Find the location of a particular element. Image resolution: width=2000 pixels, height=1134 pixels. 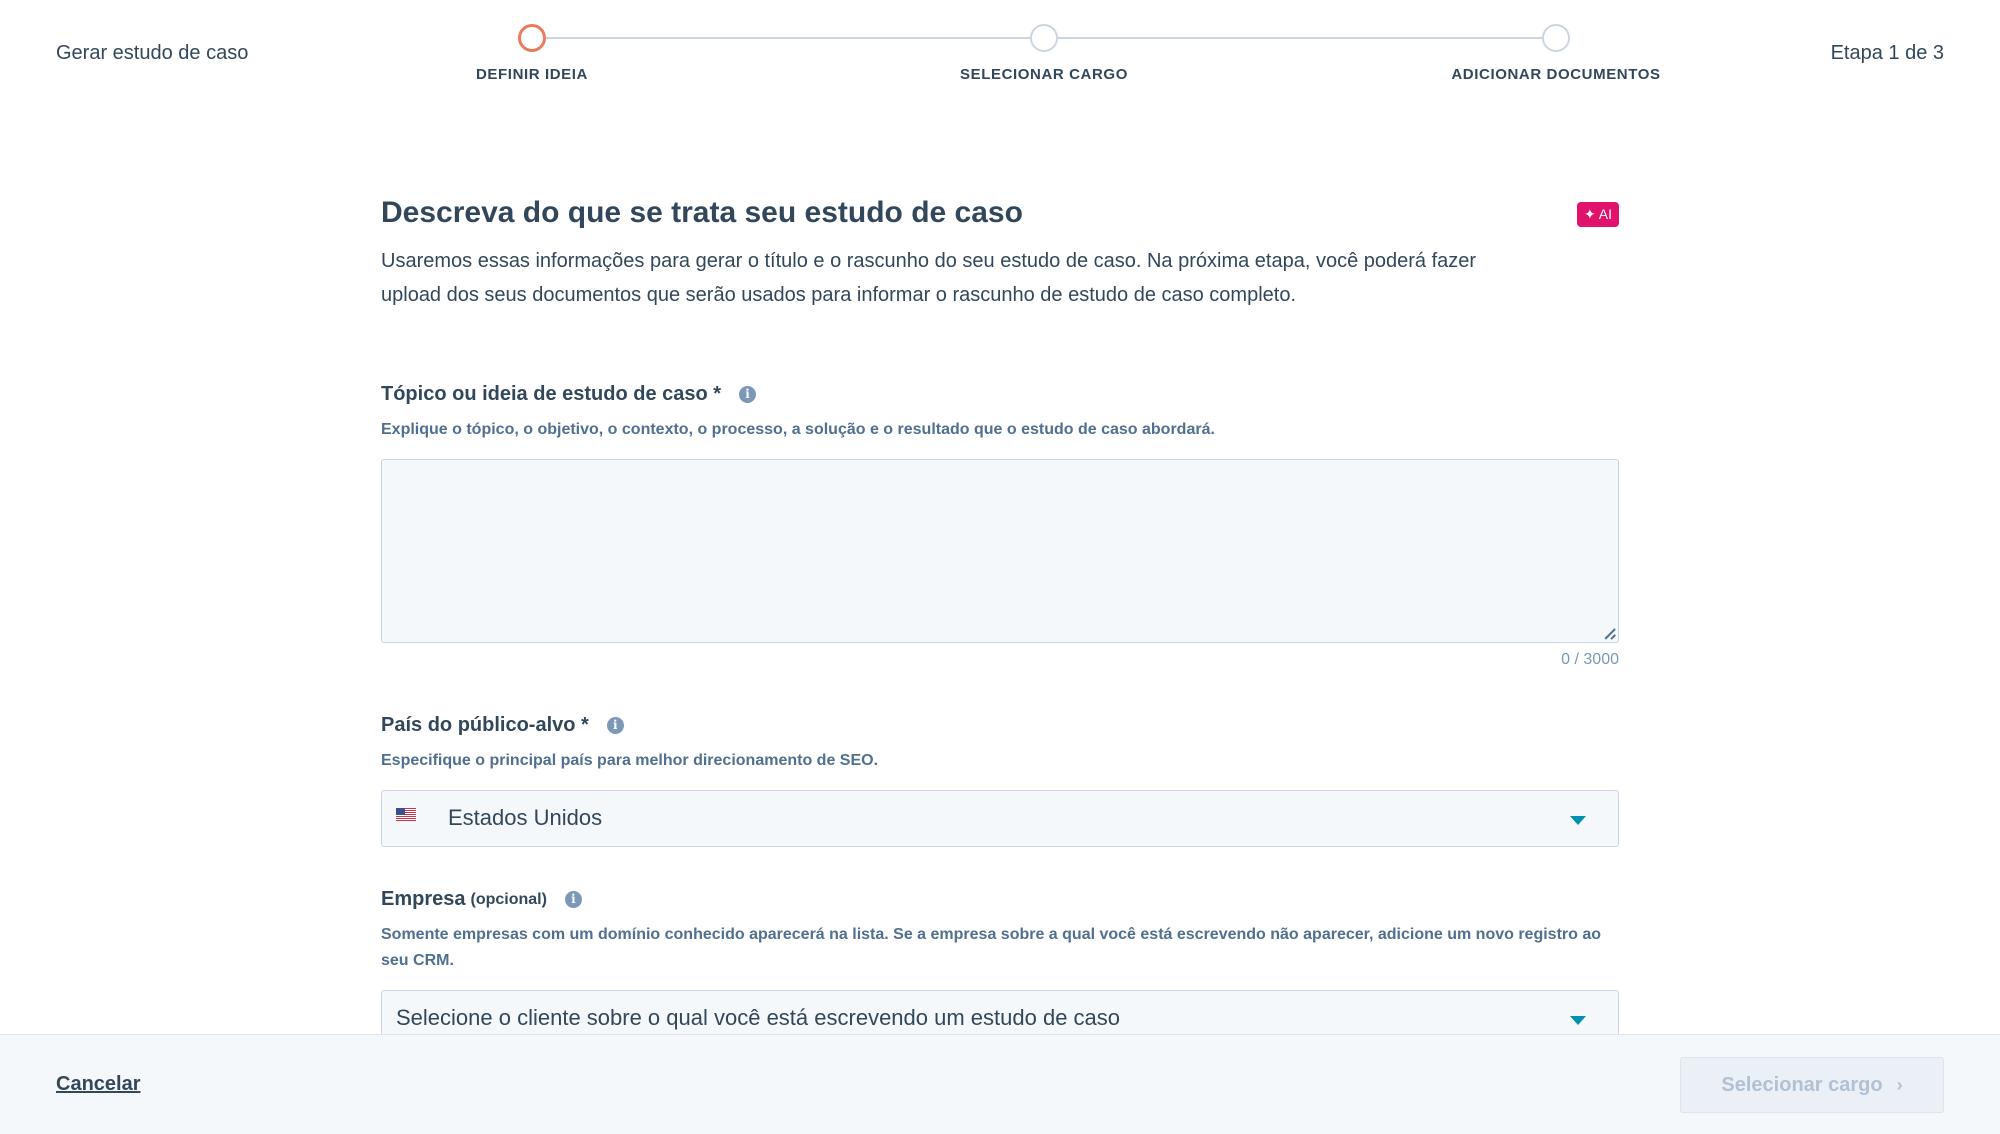

next-step-button: Selecionar cargo › is located at coordinates (1812, 1085).